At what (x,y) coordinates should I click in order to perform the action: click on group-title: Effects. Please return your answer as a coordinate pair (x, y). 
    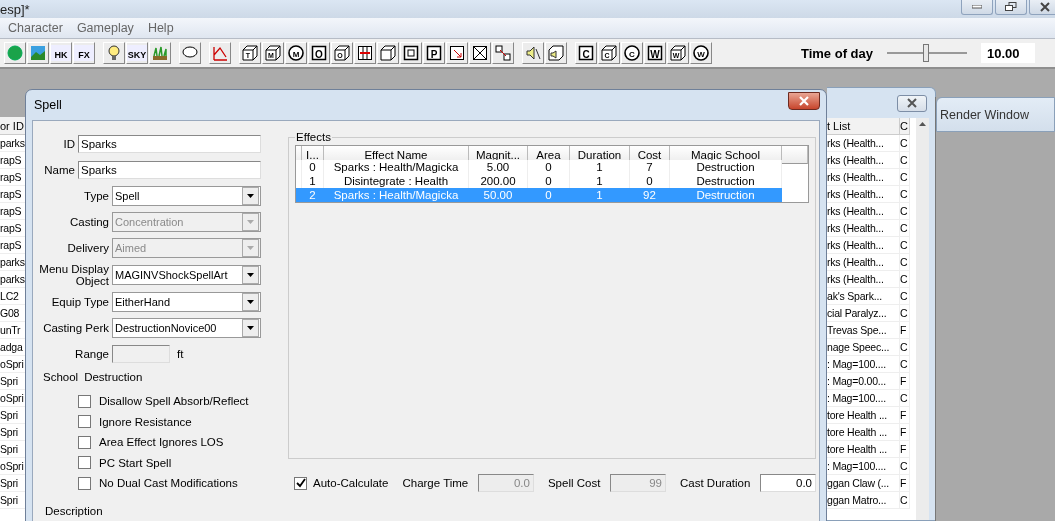
    Looking at the image, I should click on (313, 137).